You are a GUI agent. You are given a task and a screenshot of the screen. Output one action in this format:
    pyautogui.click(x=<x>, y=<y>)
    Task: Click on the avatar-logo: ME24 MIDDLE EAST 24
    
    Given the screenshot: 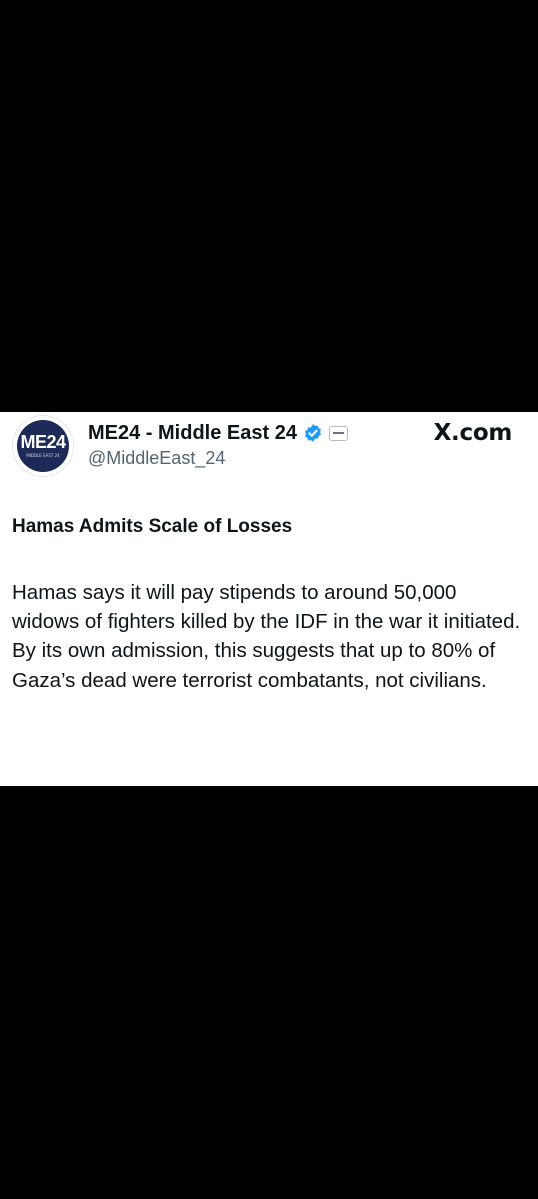 What is the action you would take?
    pyautogui.click(x=43, y=446)
    